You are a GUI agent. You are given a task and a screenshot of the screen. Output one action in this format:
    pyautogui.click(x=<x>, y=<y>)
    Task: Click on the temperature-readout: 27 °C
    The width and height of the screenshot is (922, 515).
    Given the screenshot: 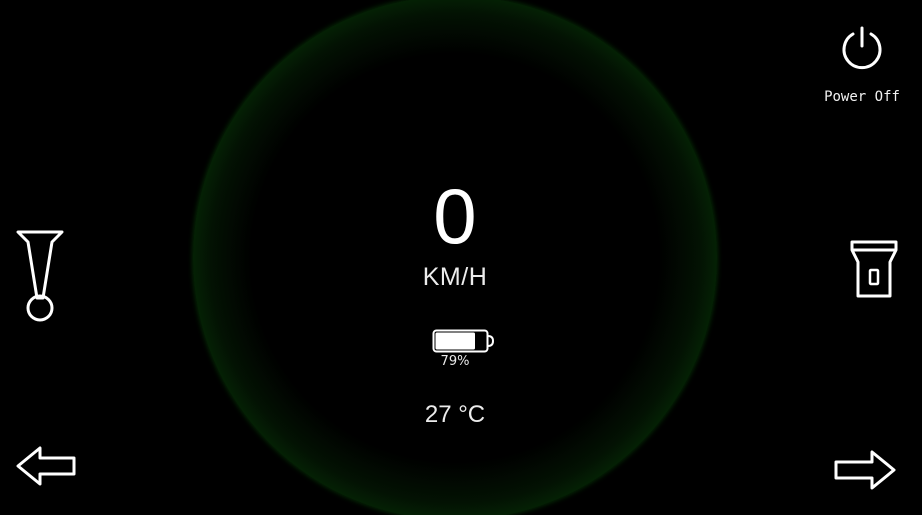 What is the action you would take?
    pyautogui.click(x=455, y=414)
    